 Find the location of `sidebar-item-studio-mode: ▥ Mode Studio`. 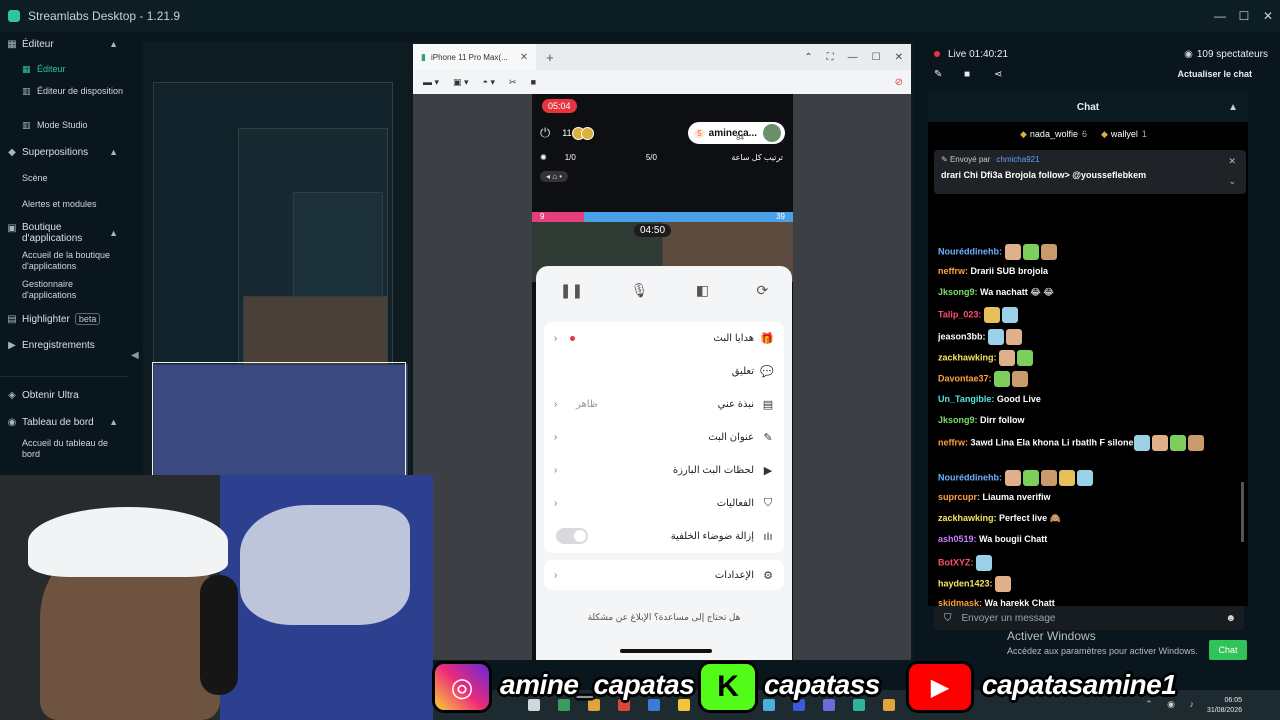

sidebar-item-studio-mode: ▥ Mode Studio is located at coordinates (74, 125).